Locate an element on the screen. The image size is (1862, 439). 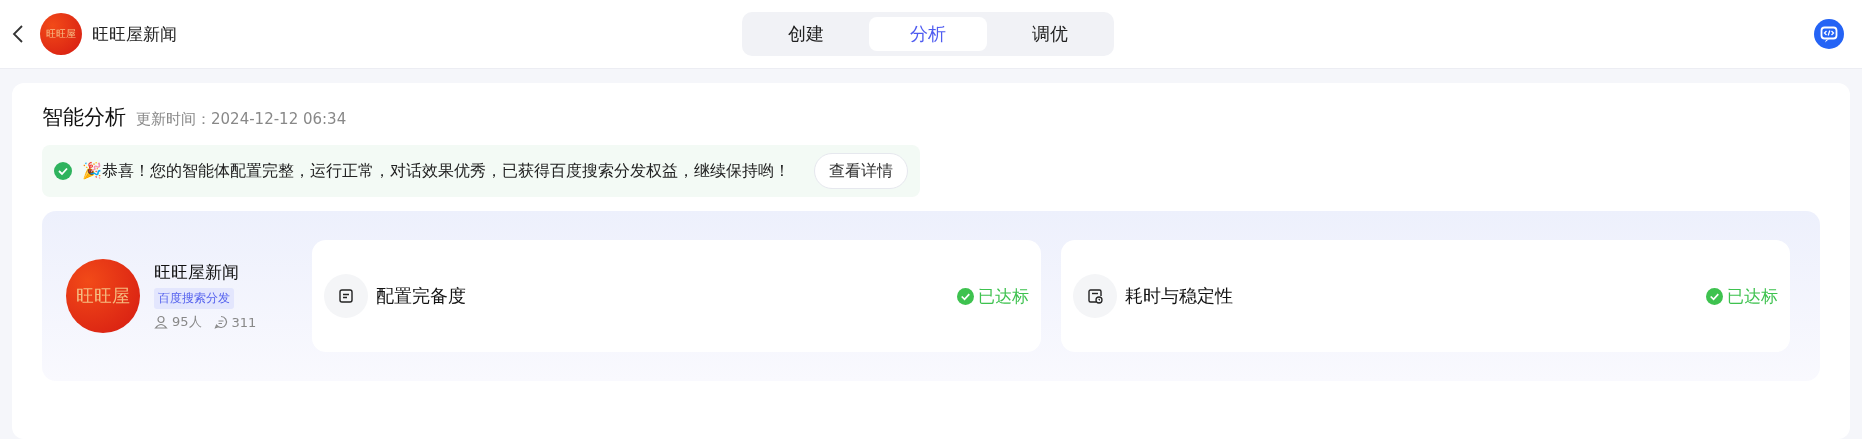
code-icon is located at coordinates (1829, 34).